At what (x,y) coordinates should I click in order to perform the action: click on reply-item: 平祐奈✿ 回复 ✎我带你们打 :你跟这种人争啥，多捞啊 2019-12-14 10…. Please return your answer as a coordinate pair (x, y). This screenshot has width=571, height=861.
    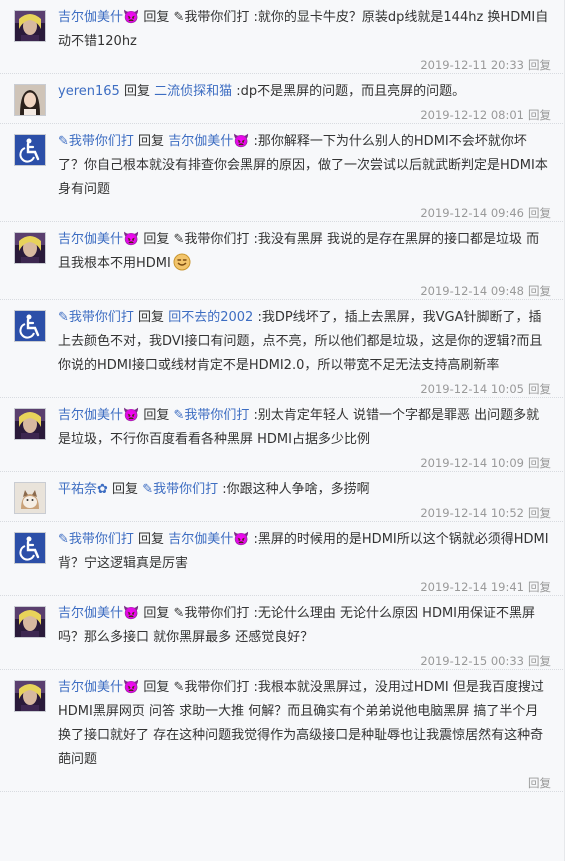
    Looking at the image, I should click on (282, 497).